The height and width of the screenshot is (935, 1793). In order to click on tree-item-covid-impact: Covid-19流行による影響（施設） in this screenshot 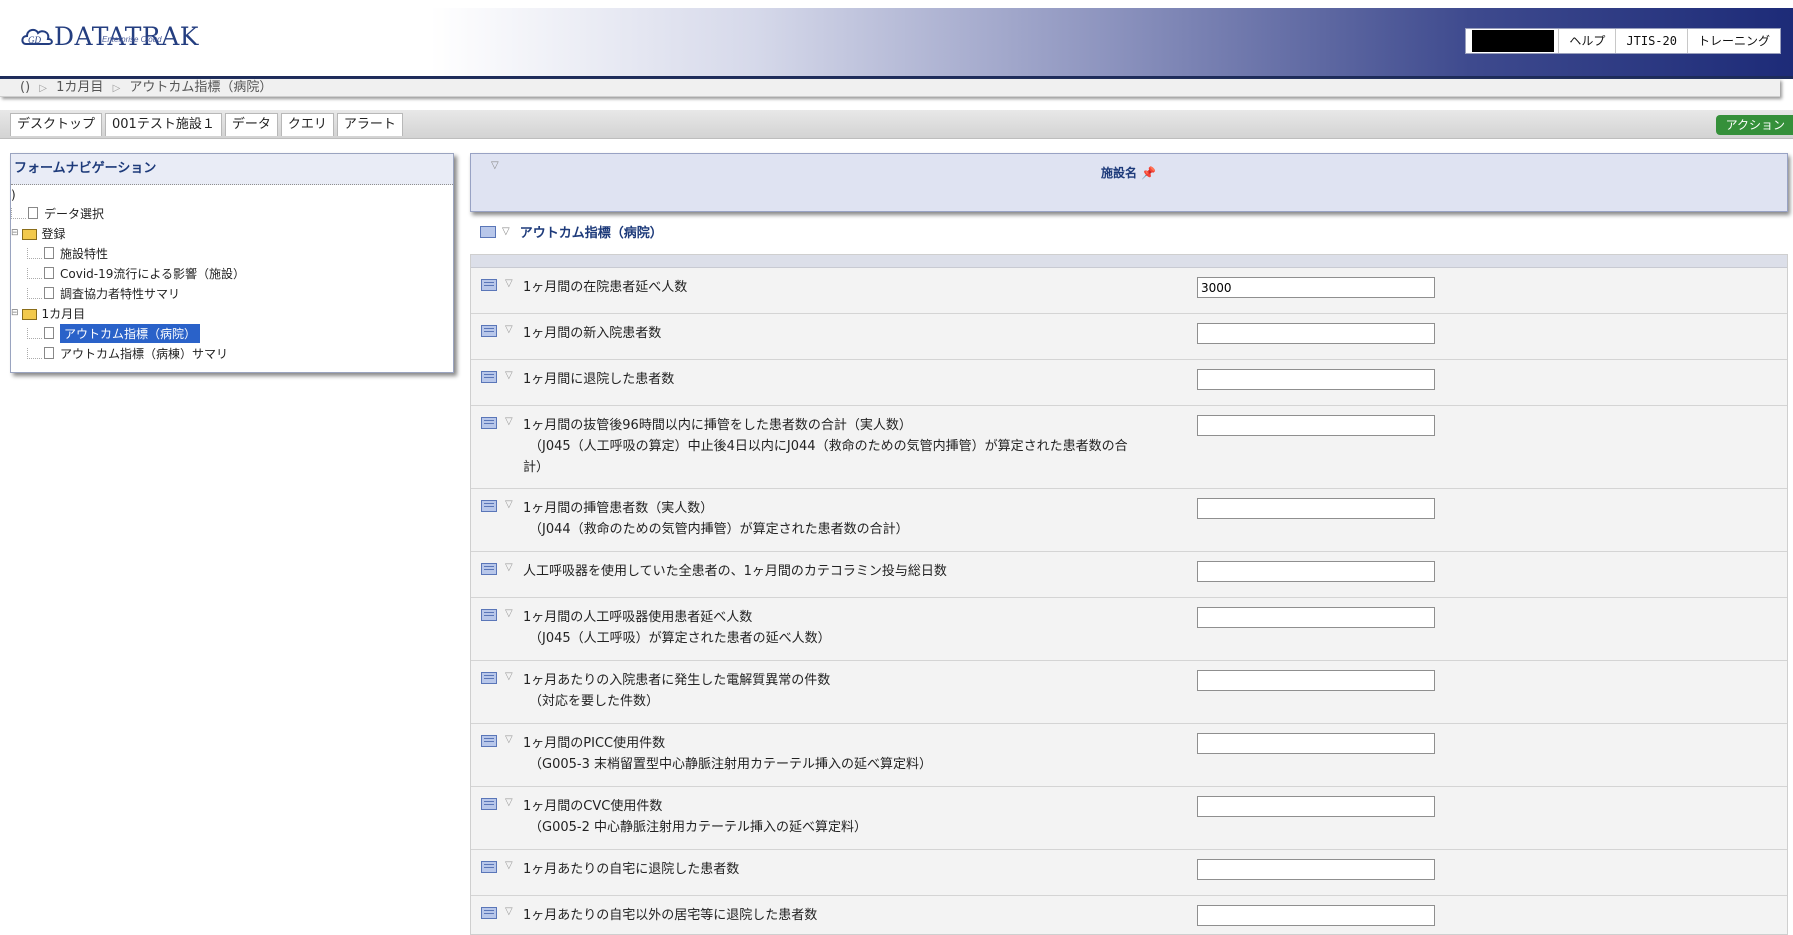, I will do `click(136, 273)`.